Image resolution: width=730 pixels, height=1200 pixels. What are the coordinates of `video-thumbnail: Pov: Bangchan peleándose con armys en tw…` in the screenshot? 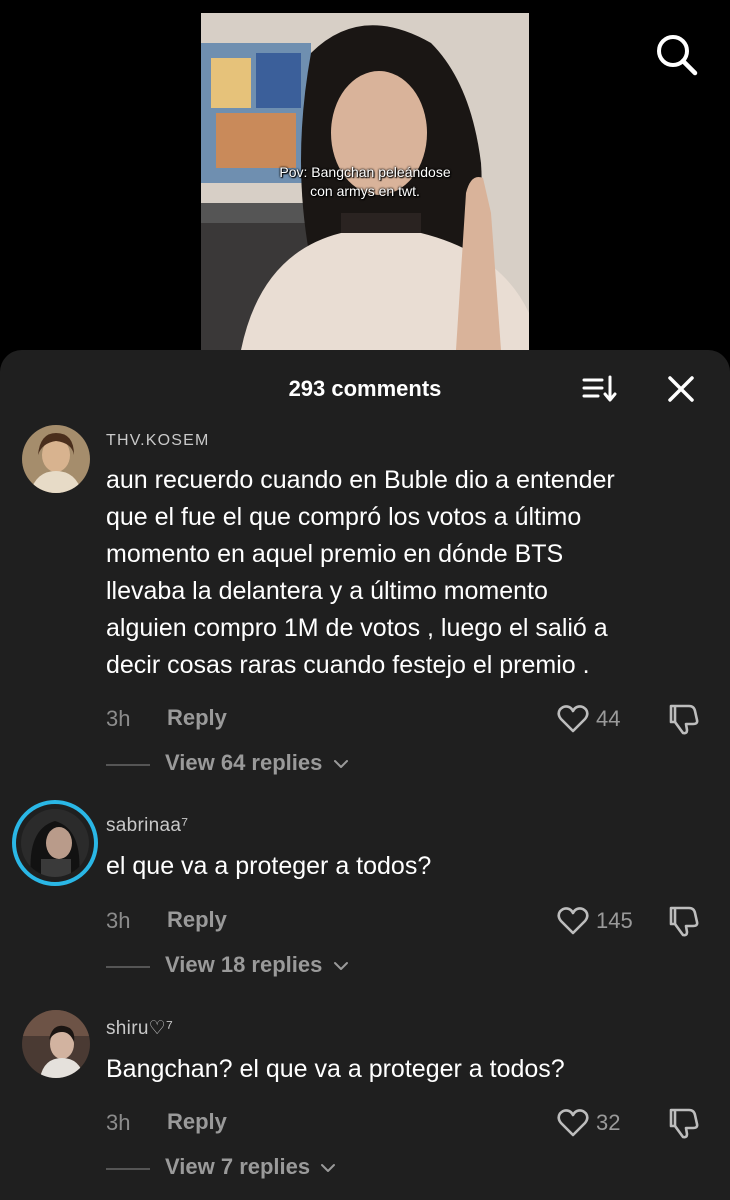 It's located at (365, 181).